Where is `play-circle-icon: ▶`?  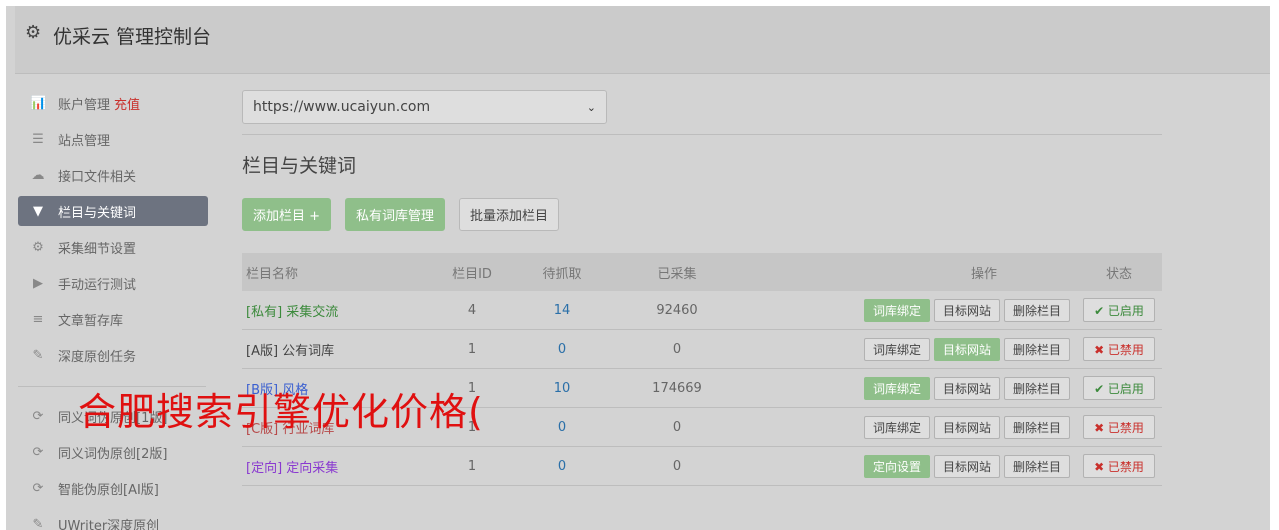 play-circle-icon: ▶ is located at coordinates (38, 283).